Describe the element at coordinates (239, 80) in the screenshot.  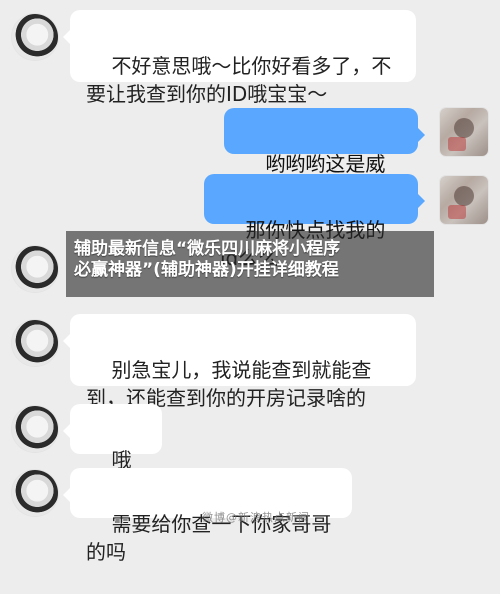
I see `message-text: 不好意思哦～比你好看多了，不要让我查到你的ID哦宝宝～` at that location.